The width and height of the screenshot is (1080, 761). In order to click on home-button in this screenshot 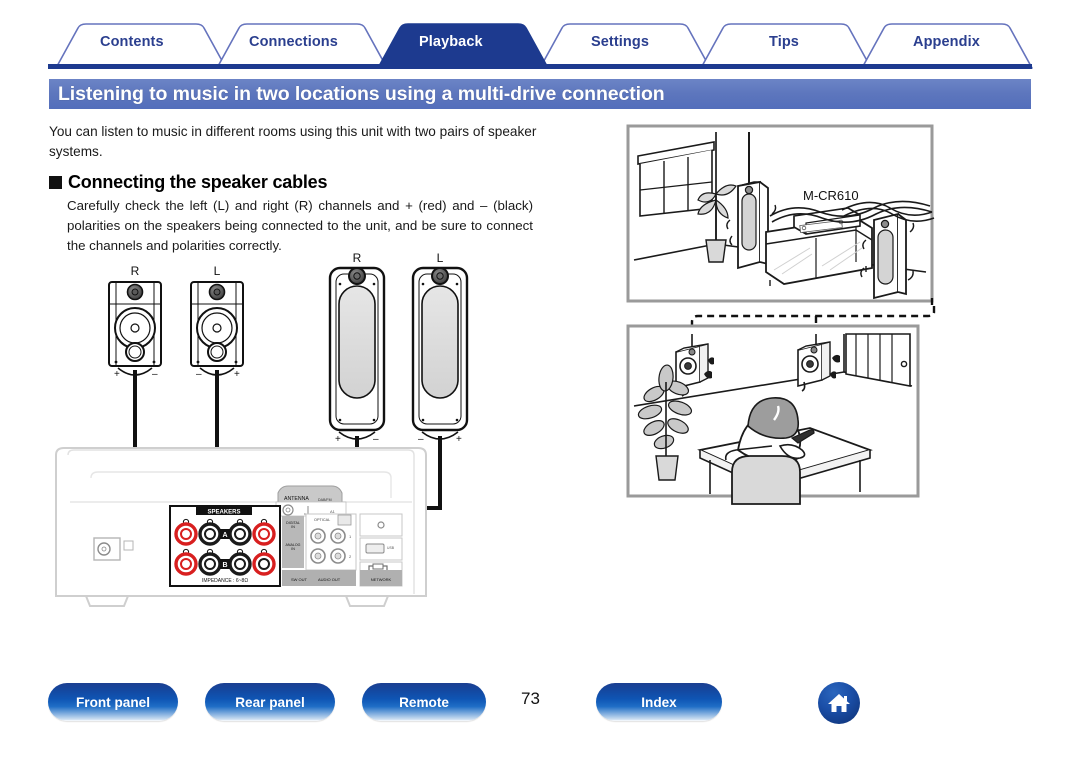, I will do `click(839, 703)`.